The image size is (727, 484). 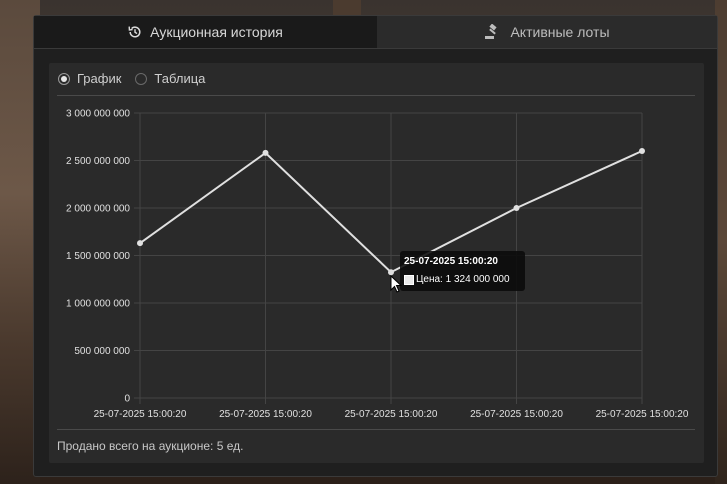 What do you see at coordinates (462, 271) in the screenshot?
I see `chart-tooltip: 25-07-2025 15:00:20 Цена: 1 324 000 000` at bounding box center [462, 271].